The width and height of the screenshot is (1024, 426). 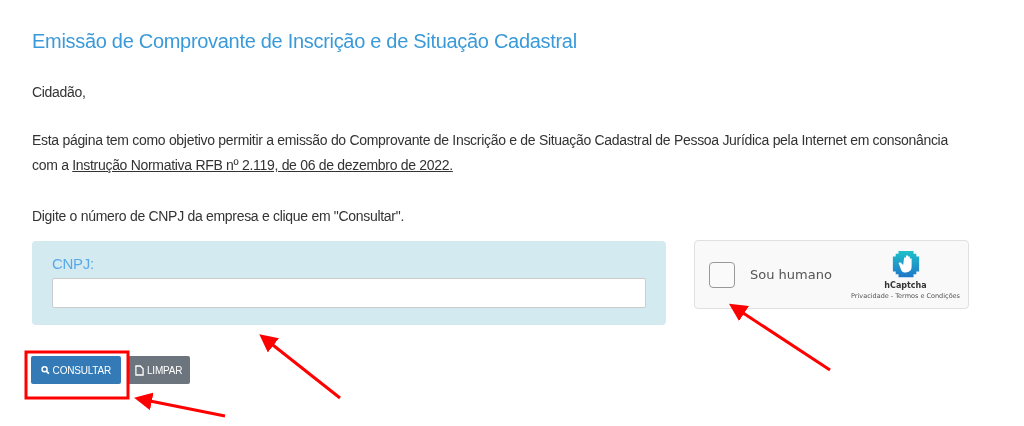 I want to click on hand-logo-icon, so click(x=905, y=264).